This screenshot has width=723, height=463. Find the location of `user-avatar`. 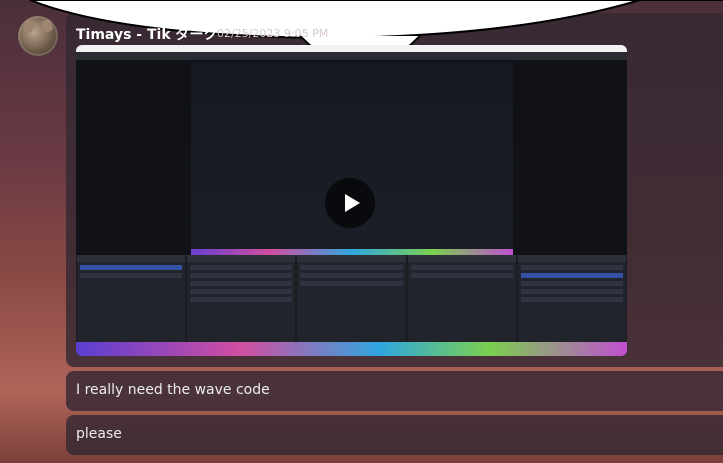

user-avatar is located at coordinates (38, 36).